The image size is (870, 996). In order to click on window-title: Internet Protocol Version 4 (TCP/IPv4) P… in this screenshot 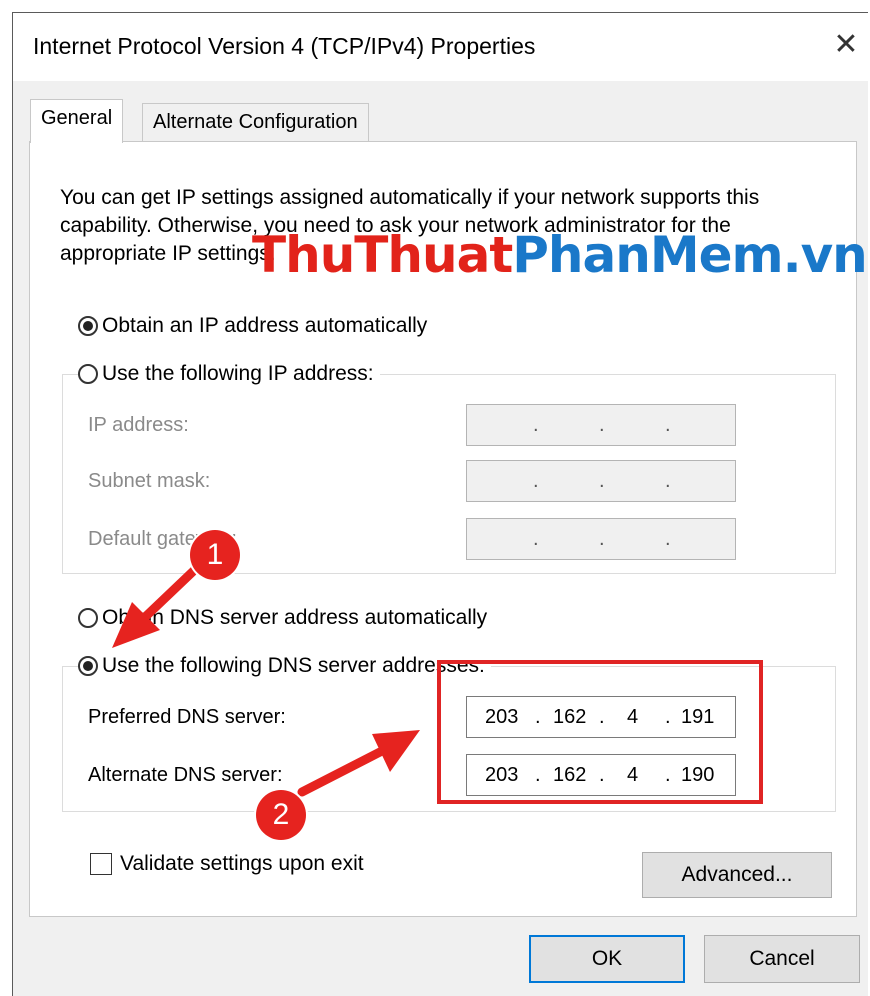, I will do `click(284, 46)`.